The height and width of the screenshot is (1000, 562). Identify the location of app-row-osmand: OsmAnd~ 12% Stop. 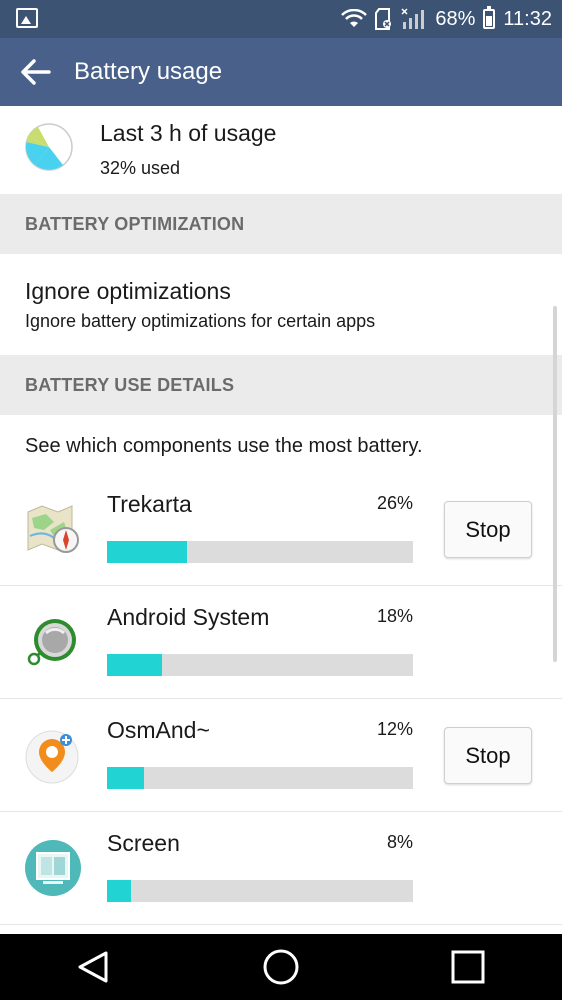
(281, 755).